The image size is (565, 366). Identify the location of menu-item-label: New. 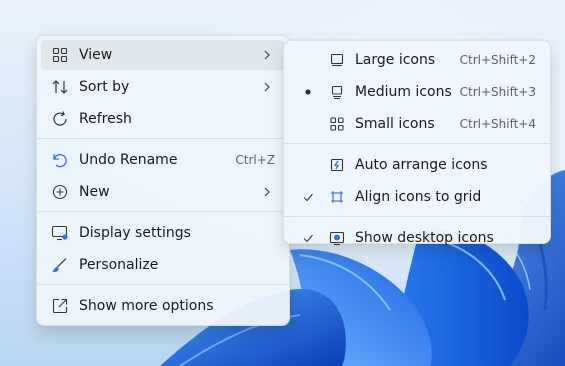
(94, 192).